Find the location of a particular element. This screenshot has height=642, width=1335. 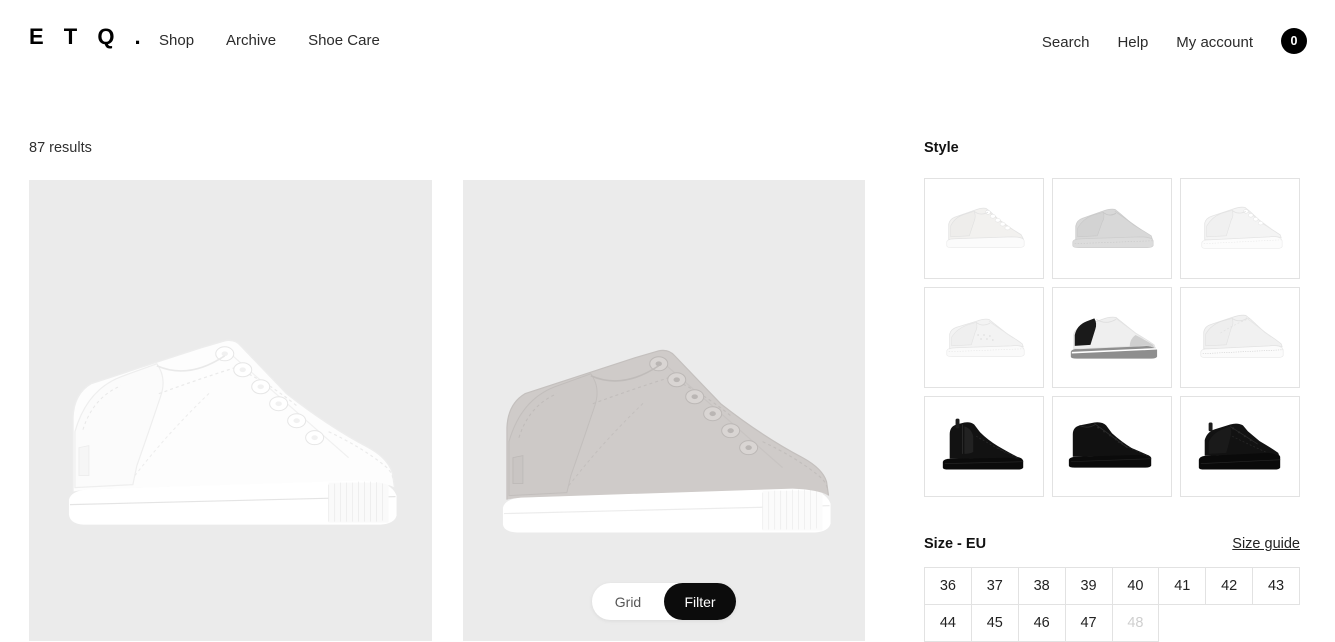

nav-item-archive: Archive is located at coordinates (251, 41).